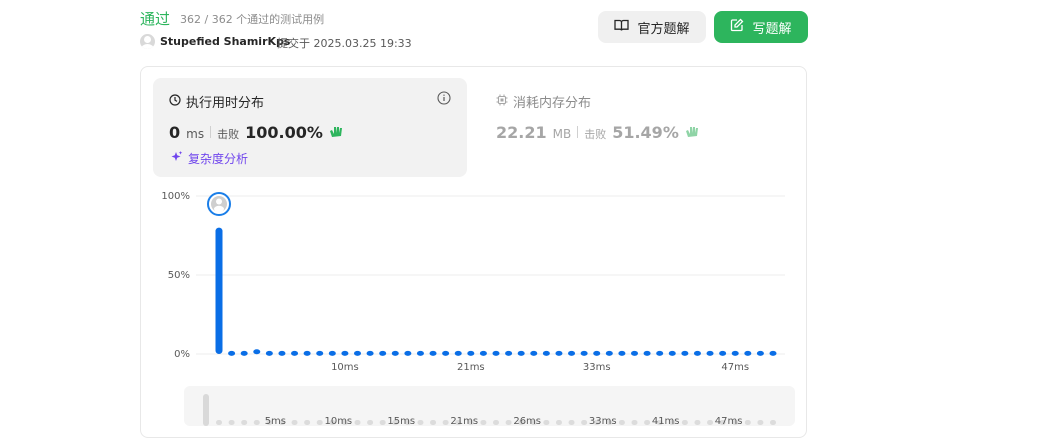 The height and width of the screenshot is (438, 1061). Describe the element at coordinates (338, 421) in the screenshot. I see `scrubber-tick-label: 10ms` at that location.